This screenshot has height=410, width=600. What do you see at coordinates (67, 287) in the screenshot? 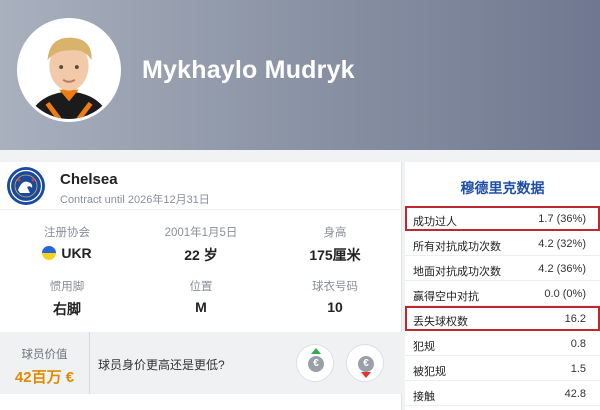
I see `info-label: 惯用脚` at bounding box center [67, 287].